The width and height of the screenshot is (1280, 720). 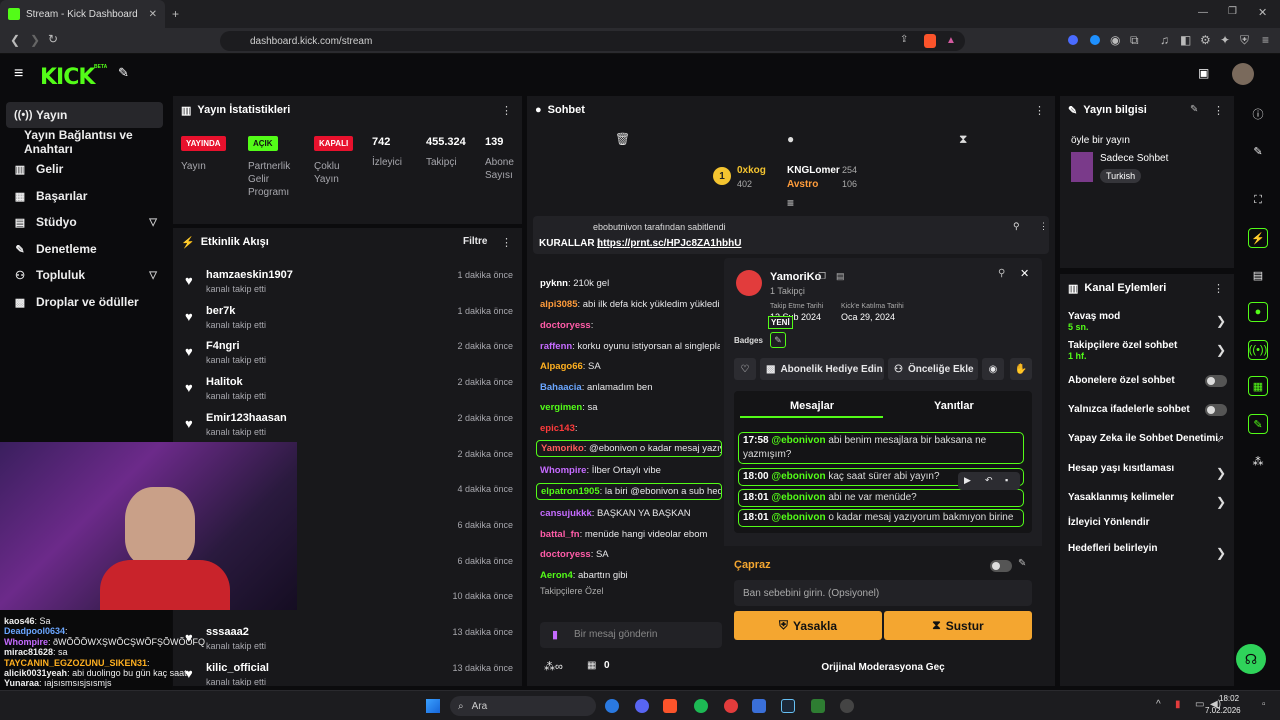 I want to click on tab-replies: Yanıtlar, so click(x=954, y=406).